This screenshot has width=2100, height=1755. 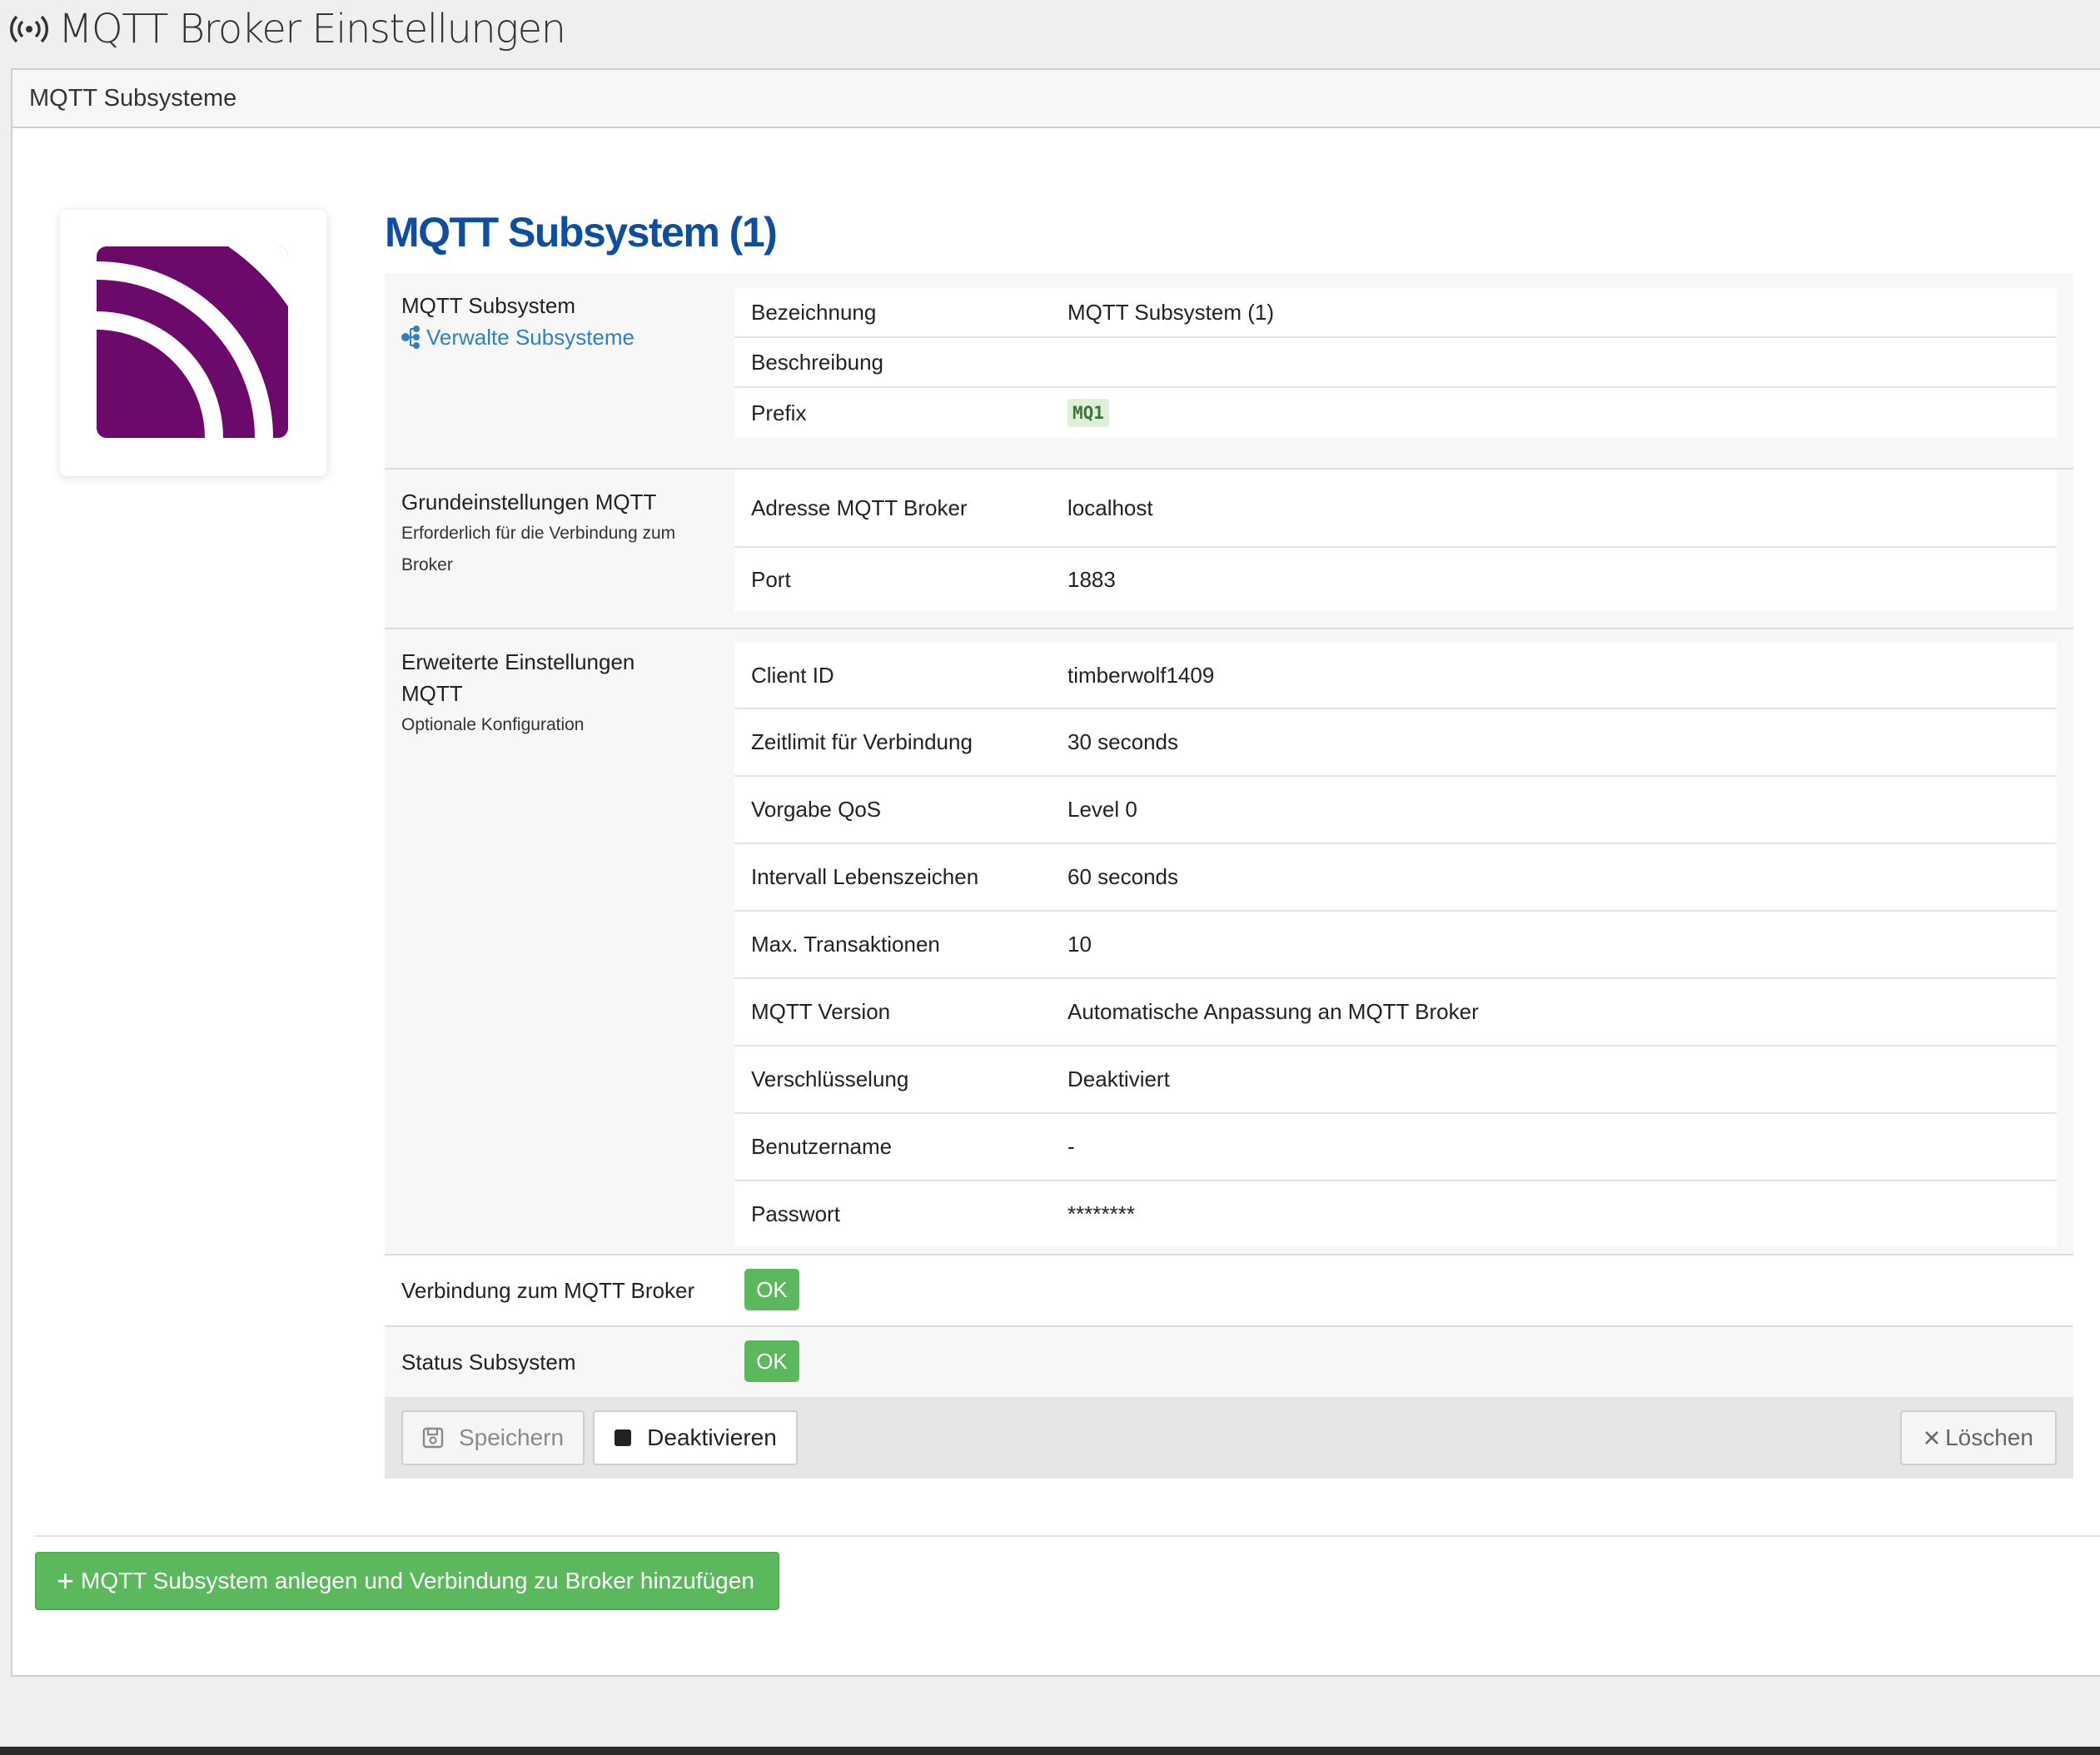 What do you see at coordinates (1395, 412) in the screenshot?
I see `table-row: Prefix MQ1` at bounding box center [1395, 412].